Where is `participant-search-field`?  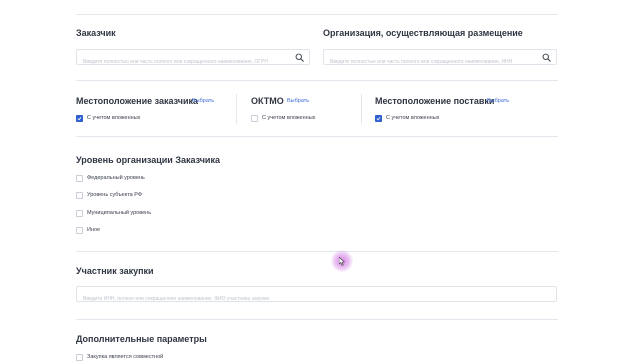 participant-search-field is located at coordinates (316, 296).